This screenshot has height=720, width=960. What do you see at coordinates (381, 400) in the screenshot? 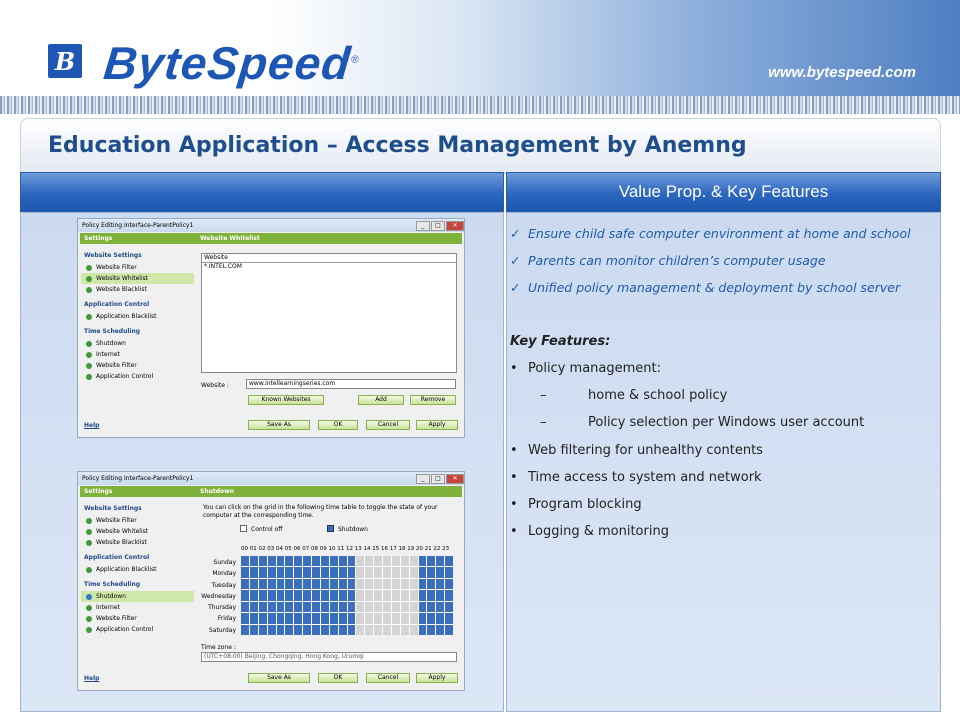
I see `add-button: Add` at bounding box center [381, 400].